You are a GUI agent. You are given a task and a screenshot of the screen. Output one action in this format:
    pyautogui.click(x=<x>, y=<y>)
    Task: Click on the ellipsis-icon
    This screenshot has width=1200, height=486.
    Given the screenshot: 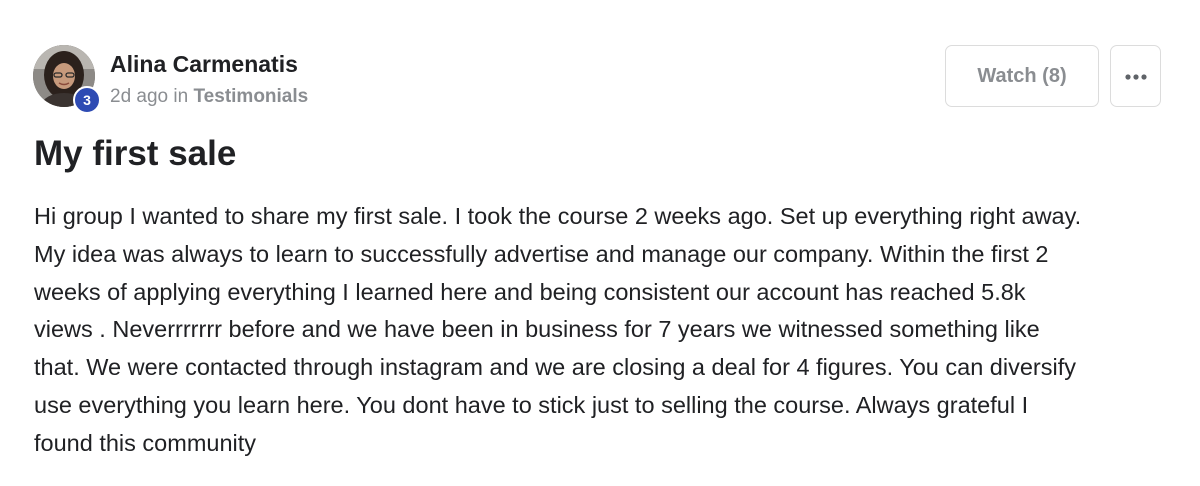 What is the action you would take?
    pyautogui.click(x=1136, y=77)
    